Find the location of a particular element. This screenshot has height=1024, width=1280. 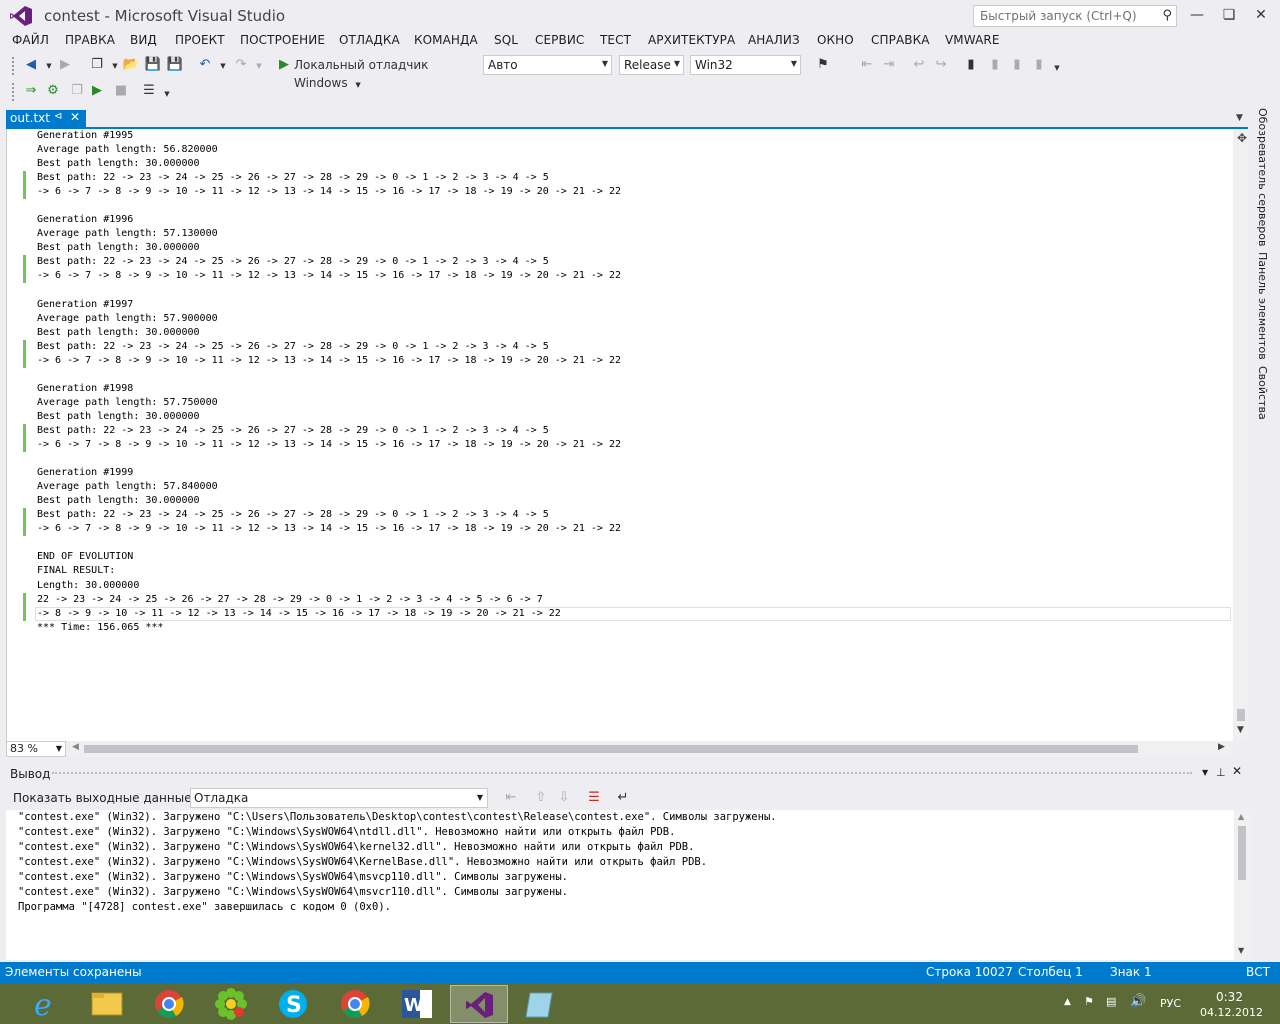

editor-line: Generation #1997 is located at coordinates (329, 305).